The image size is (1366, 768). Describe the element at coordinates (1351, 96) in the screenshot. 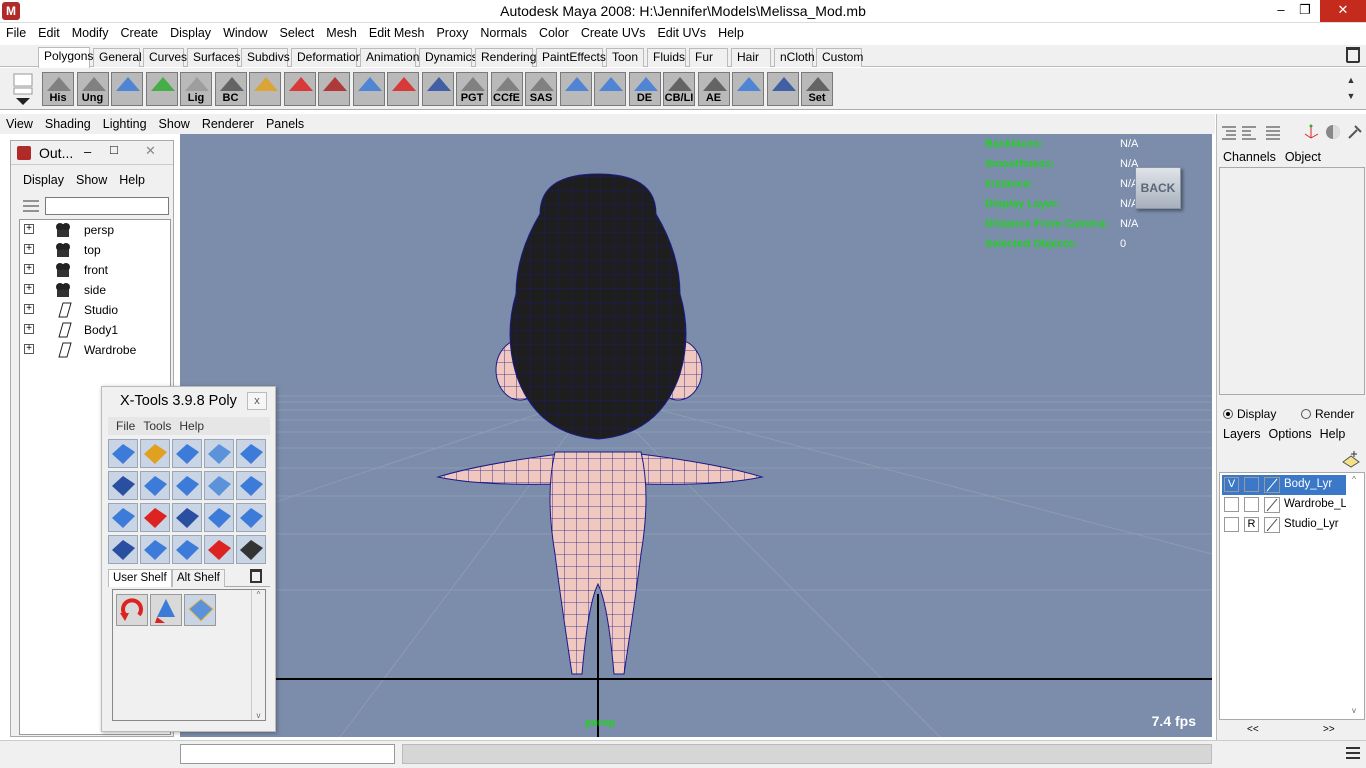

I see `scroll-down-icon: ▼` at that location.